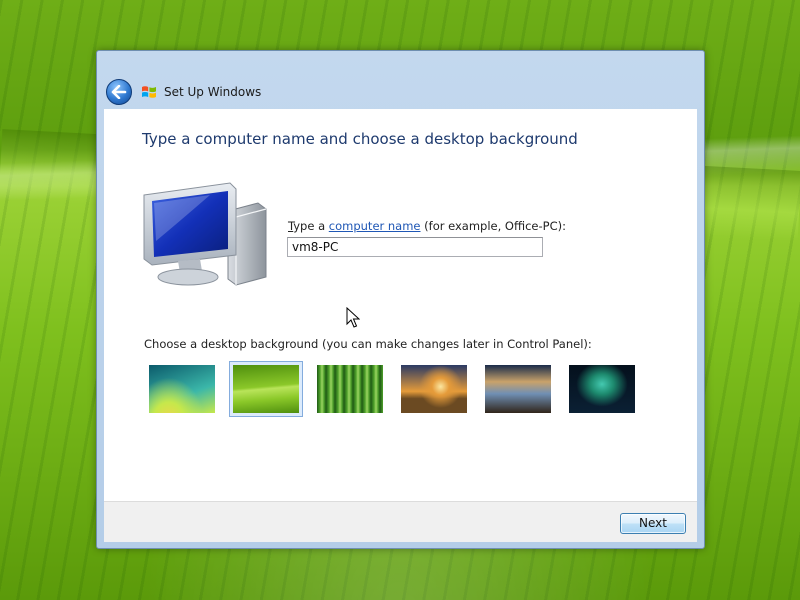 The image size is (800, 600). I want to click on thumb-bamboo-image, so click(350, 389).